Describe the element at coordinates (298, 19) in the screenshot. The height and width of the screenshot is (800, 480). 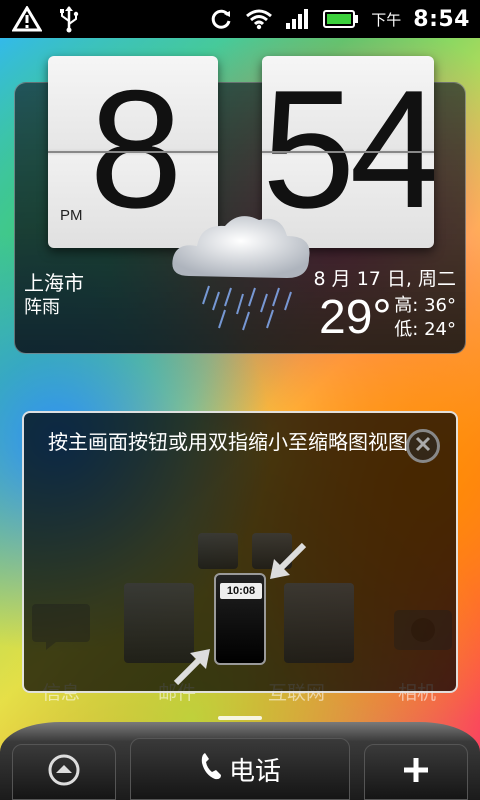
I see `signal-icon` at that location.